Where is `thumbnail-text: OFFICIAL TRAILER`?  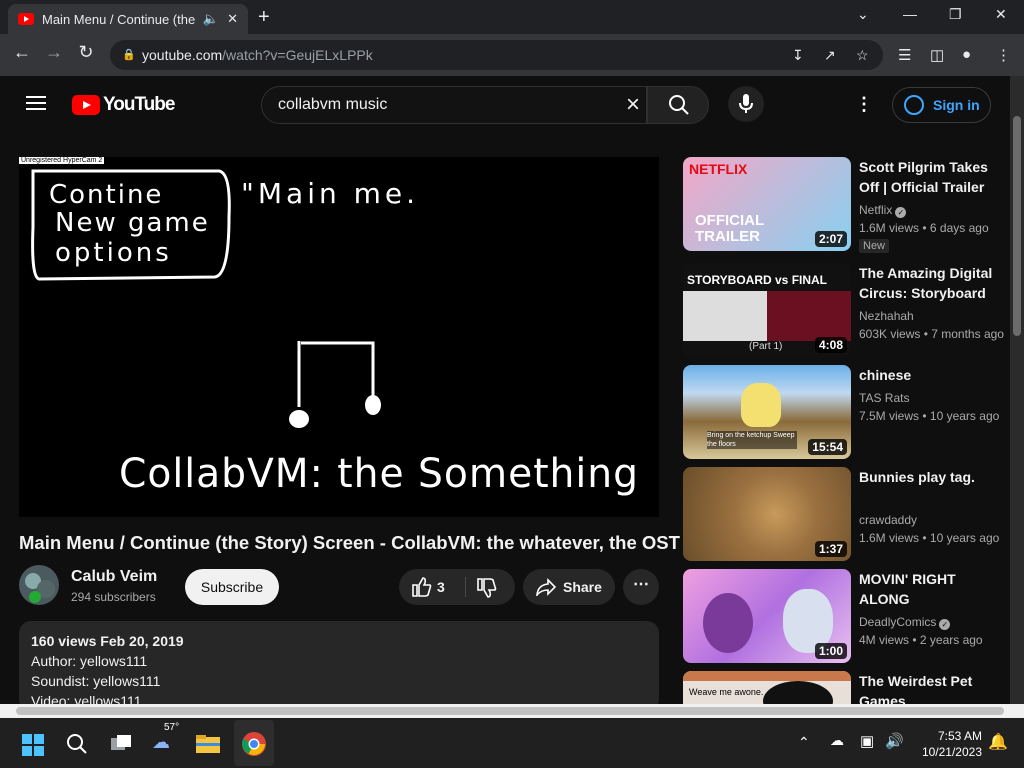
thumbnail-text: OFFICIAL TRAILER is located at coordinates (729, 228).